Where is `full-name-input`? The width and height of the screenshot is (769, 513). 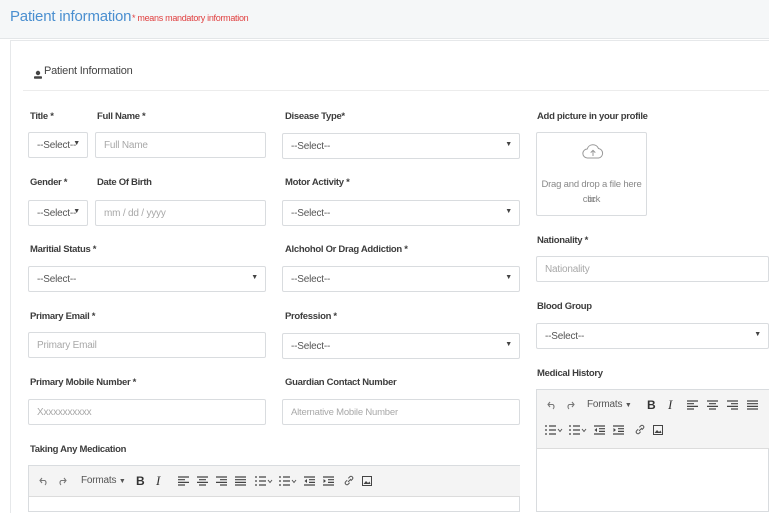 full-name-input is located at coordinates (180, 145).